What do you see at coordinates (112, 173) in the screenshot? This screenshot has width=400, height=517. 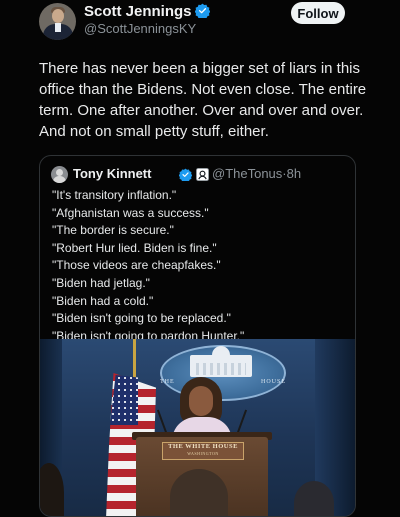 I see `quoted-author-name: Tony Kinnett` at bounding box center [112, 173].